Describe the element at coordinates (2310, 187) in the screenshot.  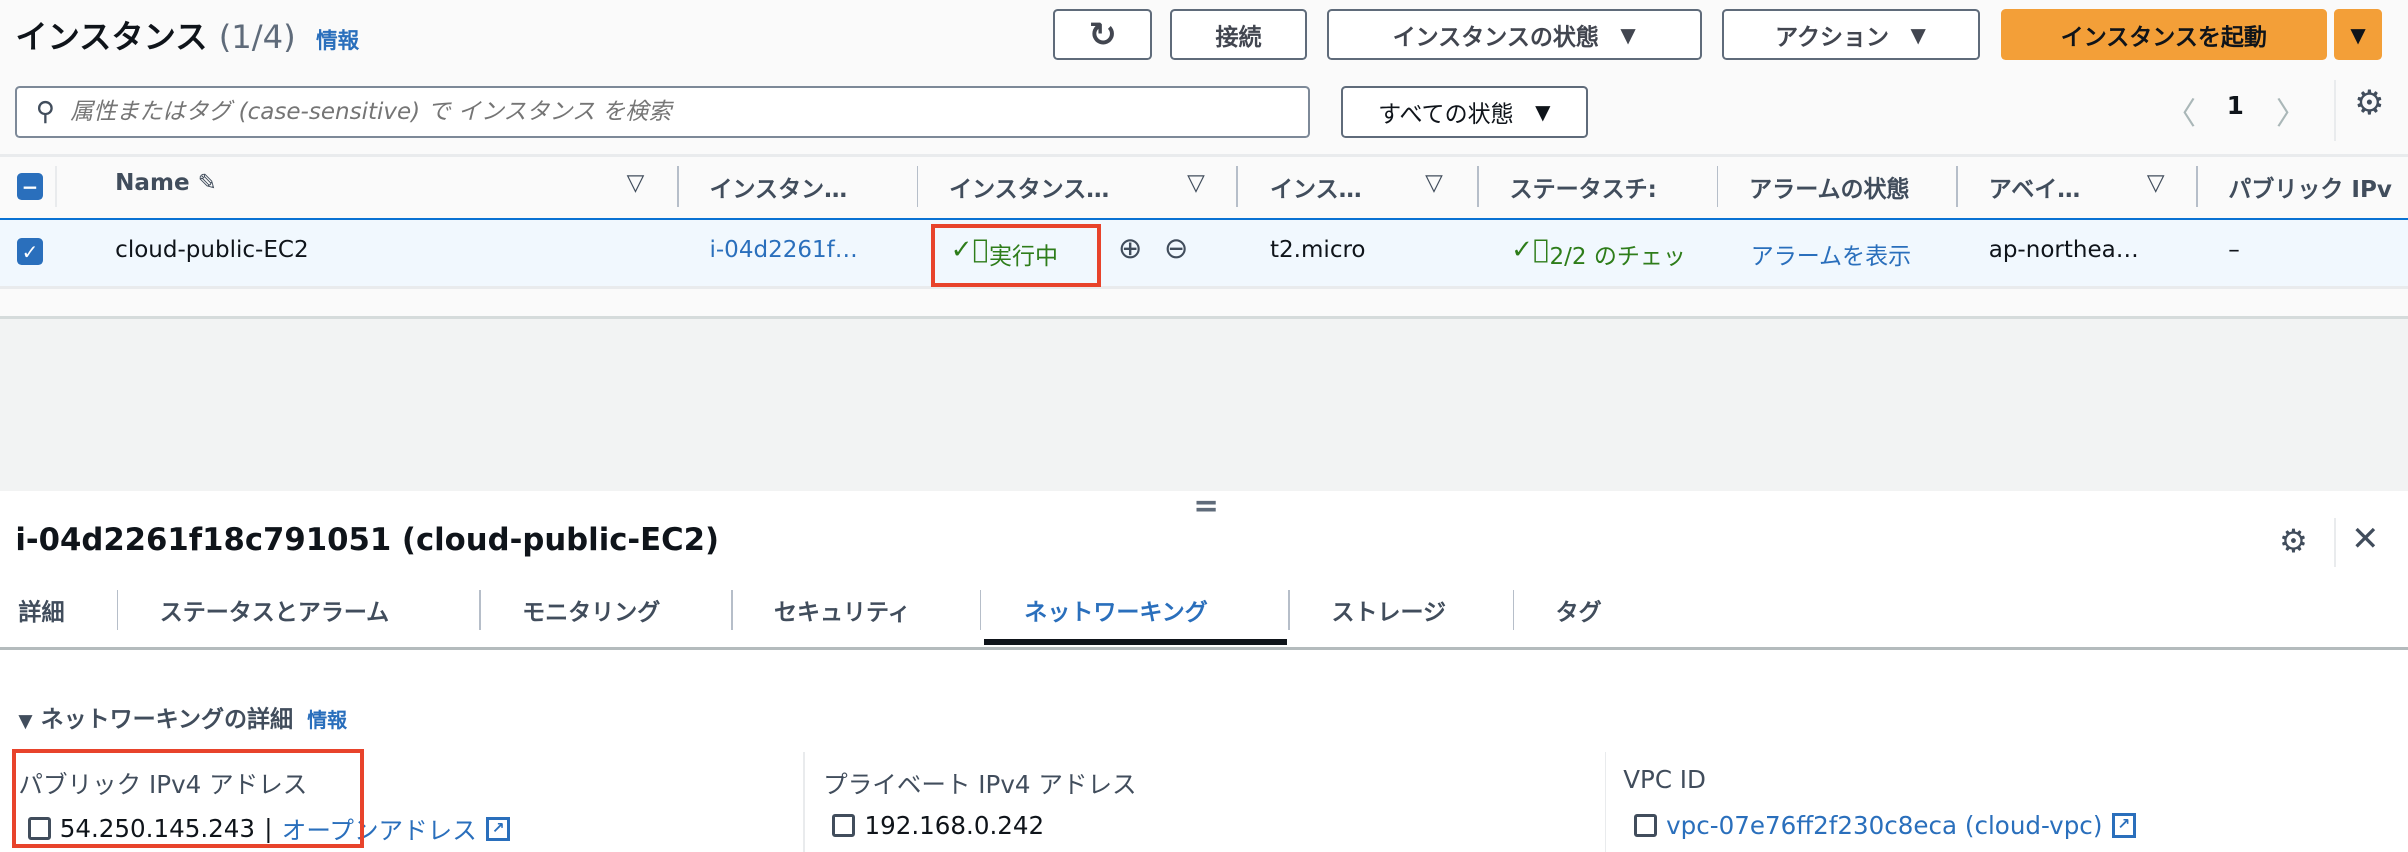
I see `column-header-public-ip: パブリック IPv` at that location.